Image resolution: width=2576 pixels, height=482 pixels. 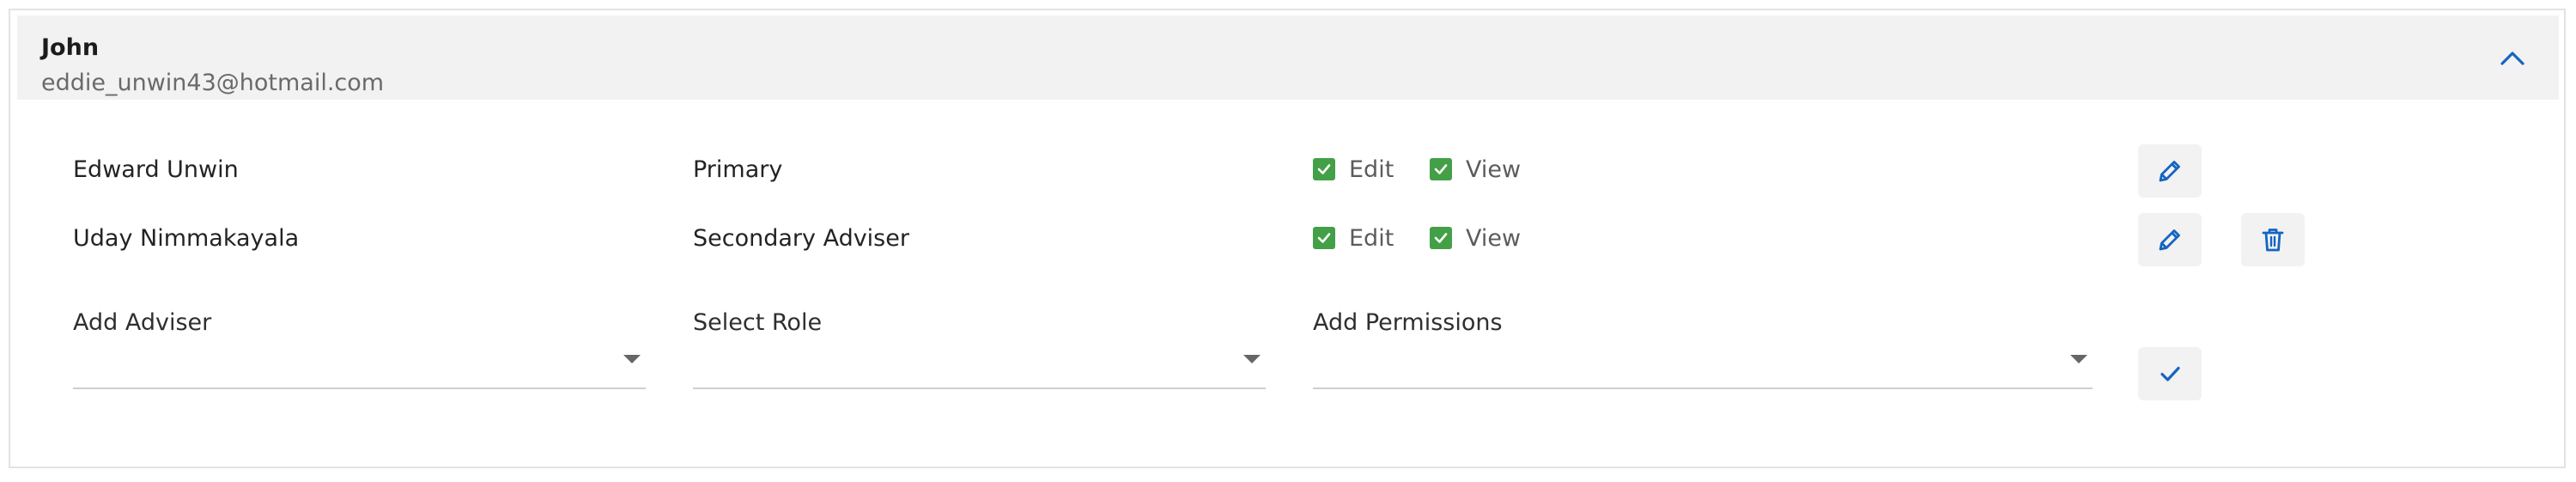 What do you see at coordinates (801, 238) in the screenshot?
I see `adviser-role: Secondary Adviser` at bounding box center [801, 238].